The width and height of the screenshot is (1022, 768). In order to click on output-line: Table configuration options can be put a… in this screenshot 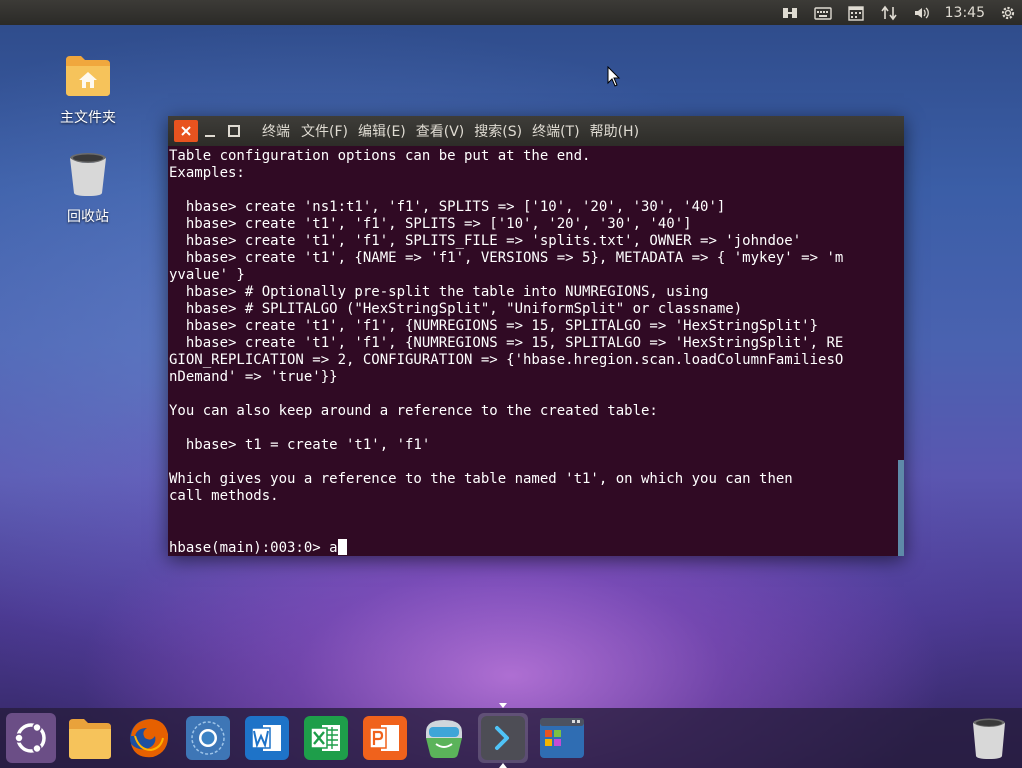, I will do `click(380, 156)`.